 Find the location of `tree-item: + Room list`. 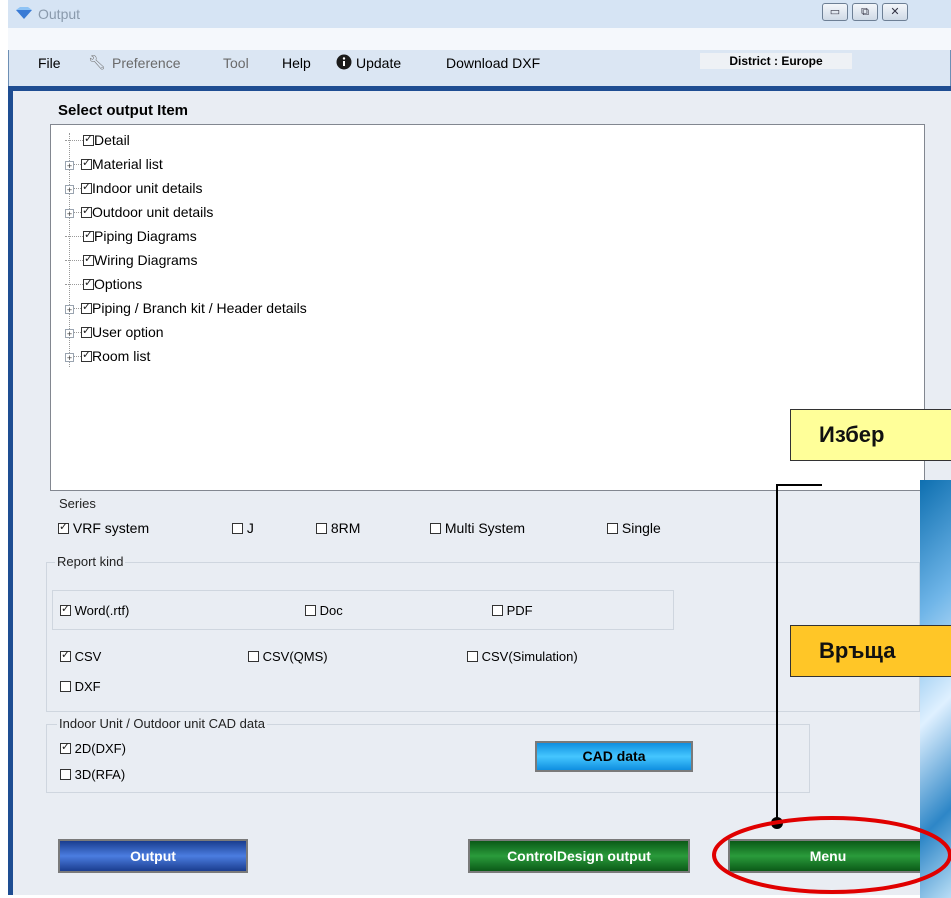

tree-item: + Room list is located at coordinates (107, 360).